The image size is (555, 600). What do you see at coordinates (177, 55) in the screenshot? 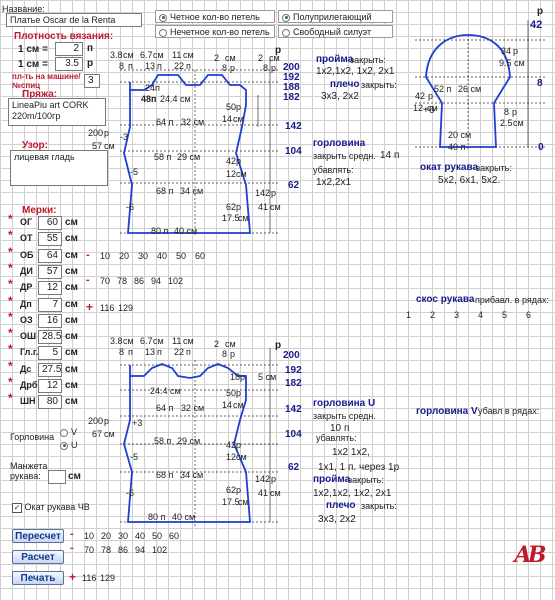
I see `back-w-11: 11` at bounding box center [177, 55].